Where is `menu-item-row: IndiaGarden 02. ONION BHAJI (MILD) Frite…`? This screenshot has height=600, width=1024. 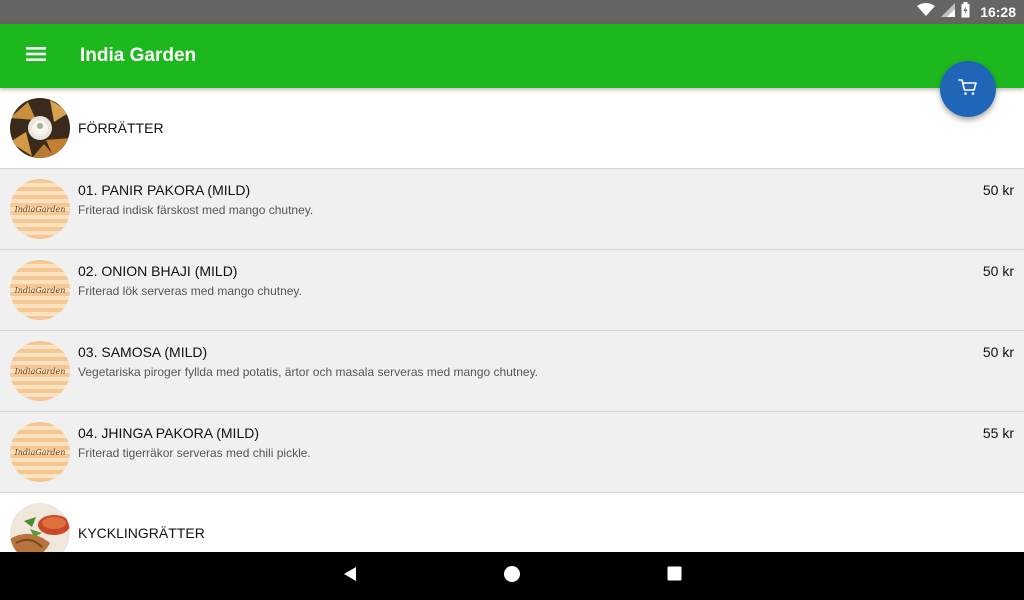
menu-item-row: IndiaGarden 02. ONION BHAJI (MILD) Frite… is located at coordinates (512, 290).